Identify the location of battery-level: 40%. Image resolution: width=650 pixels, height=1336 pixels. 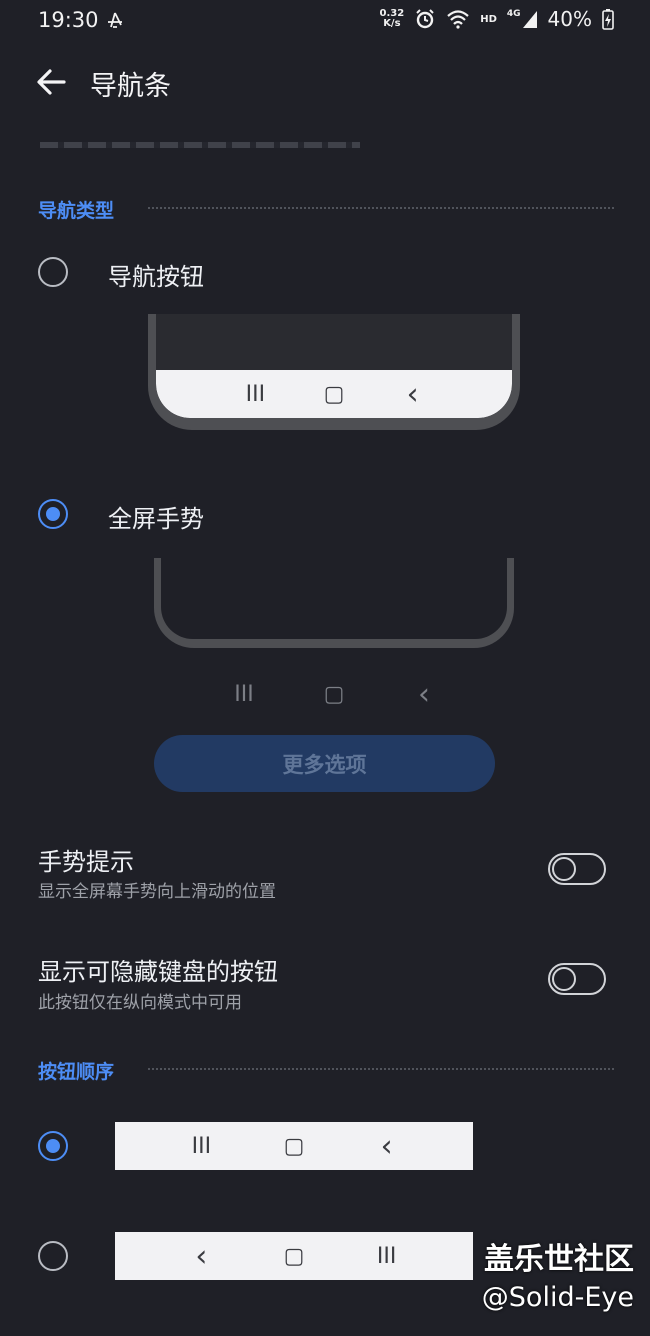
(569, 19).